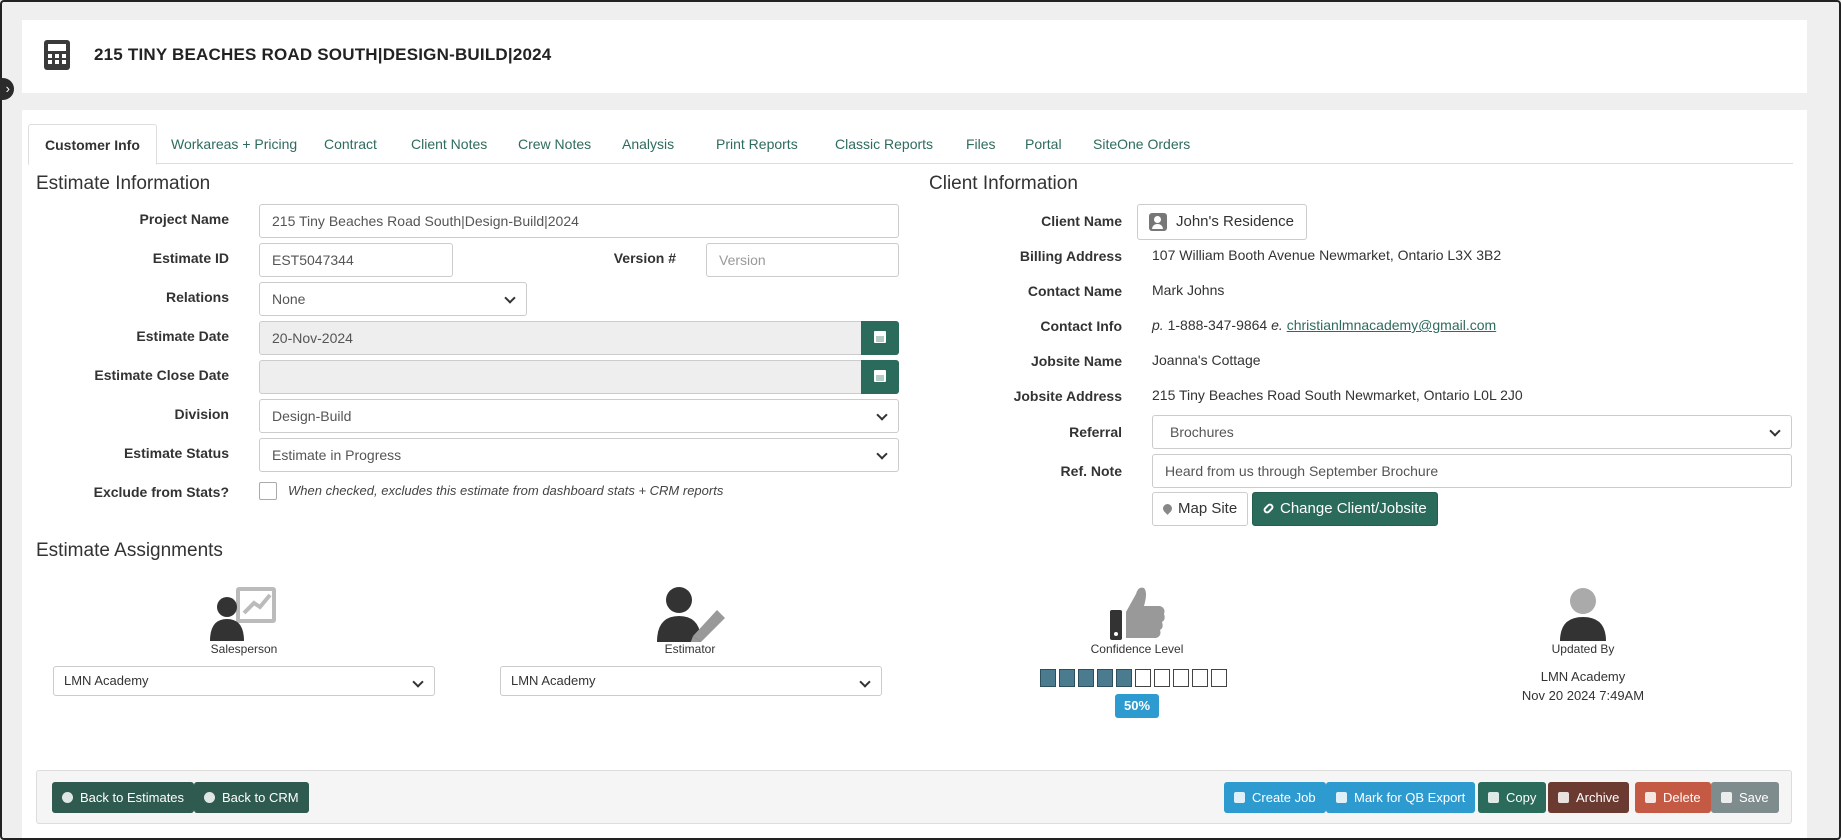 Image resolution: width=1841 pixels, height=840 pixels. Describe the element at coordinates (1067, 396) in the screenshot. I see `jobsite-address-label: Jobsite Address` at that location.